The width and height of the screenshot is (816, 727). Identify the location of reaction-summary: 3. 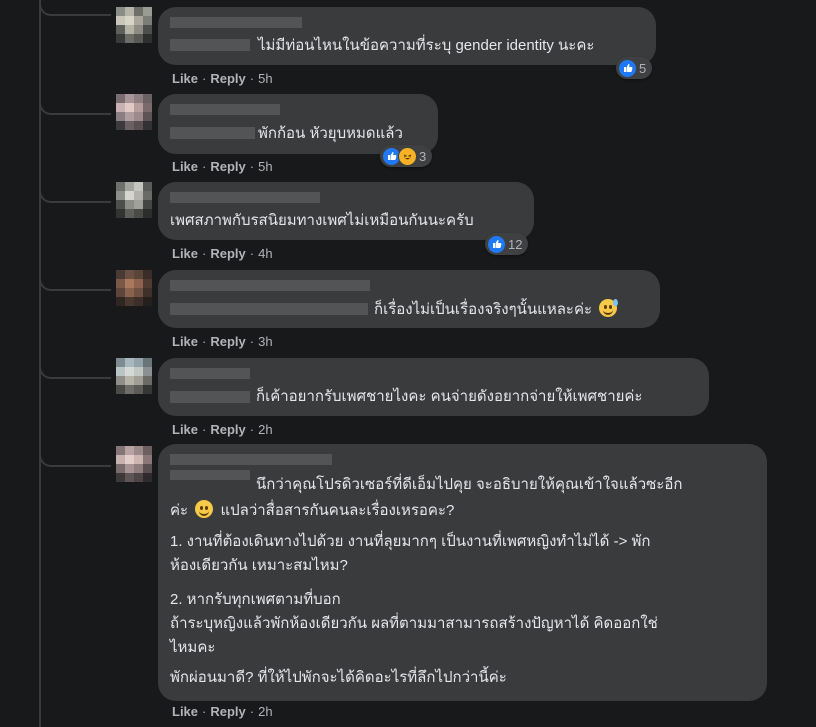
(406, 156).